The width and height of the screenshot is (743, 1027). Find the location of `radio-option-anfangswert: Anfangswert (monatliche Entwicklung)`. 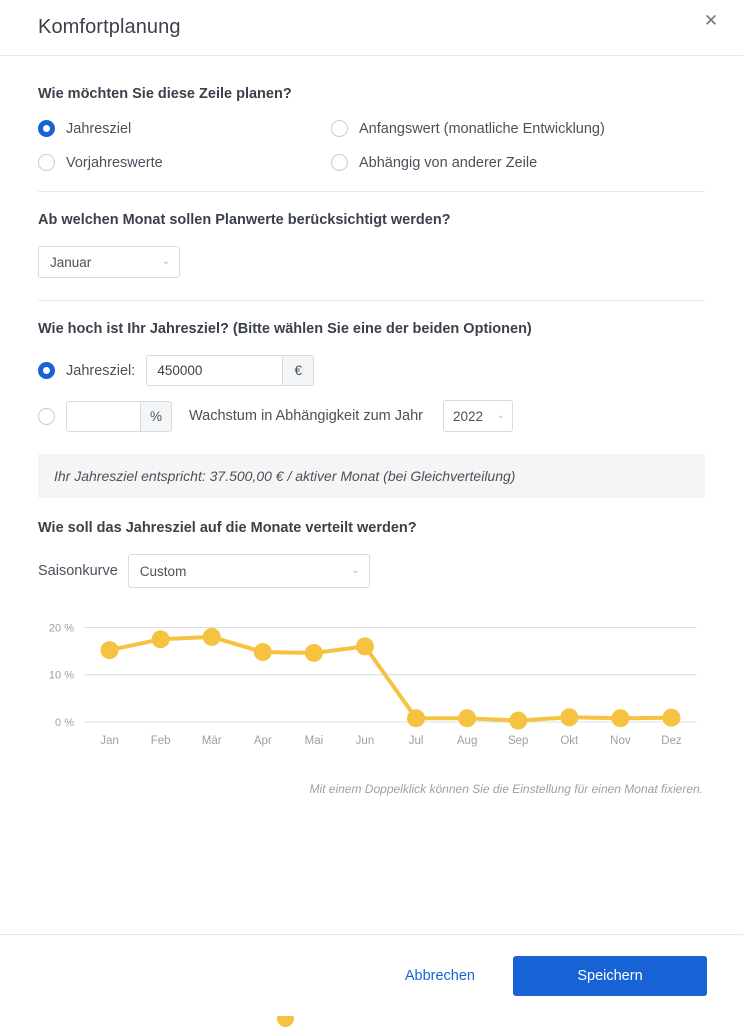

radio-option-anfangswert: Anfangswert (monatliche Entwicklung) is located at coordinates (518, 128).